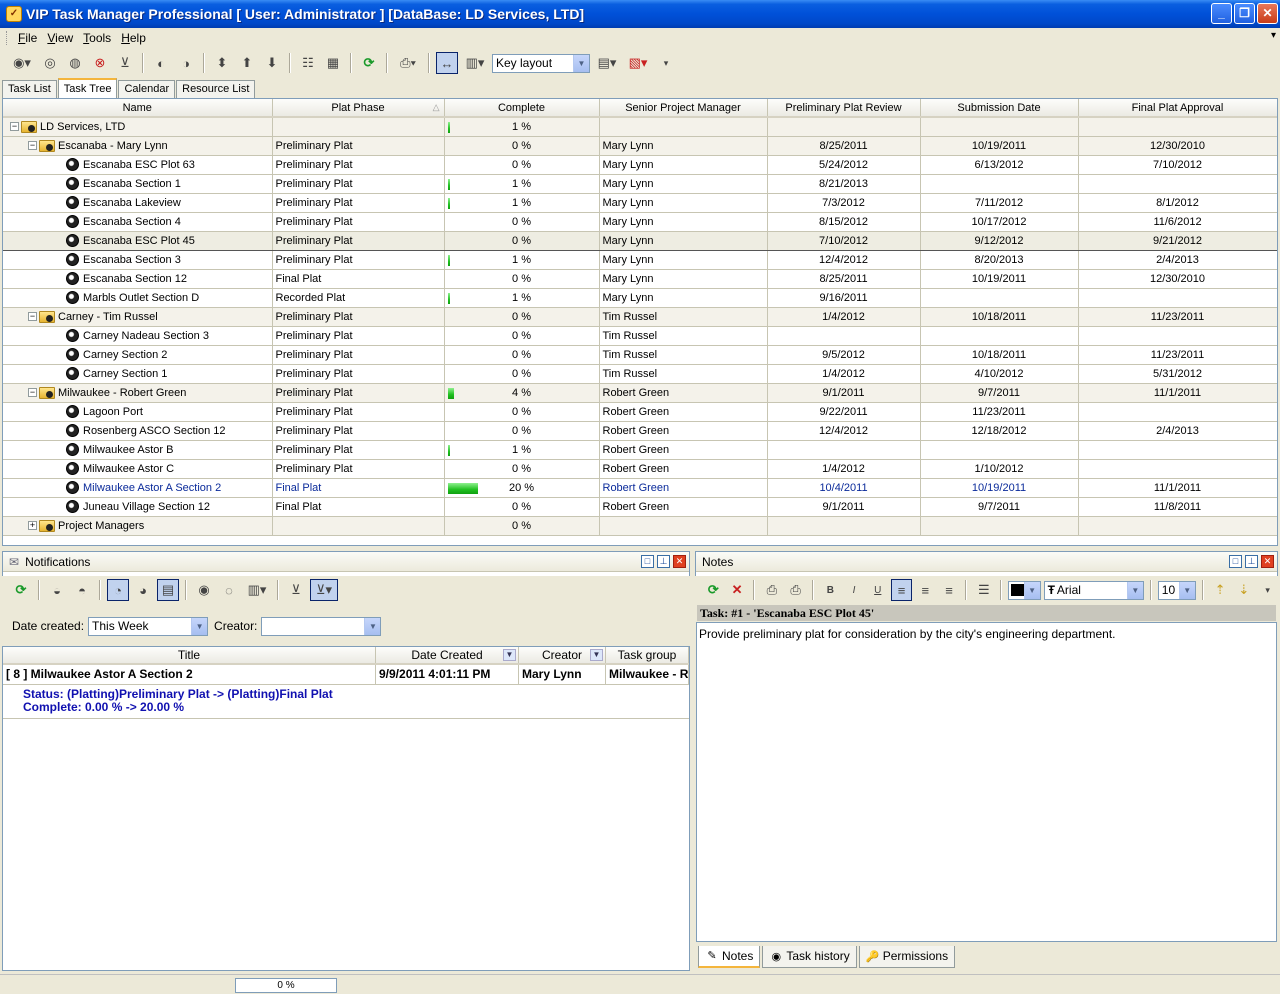  Describe the element at coordinates (296, 590) in the screenshot. I see `filter-icon: ⊻` at that location.